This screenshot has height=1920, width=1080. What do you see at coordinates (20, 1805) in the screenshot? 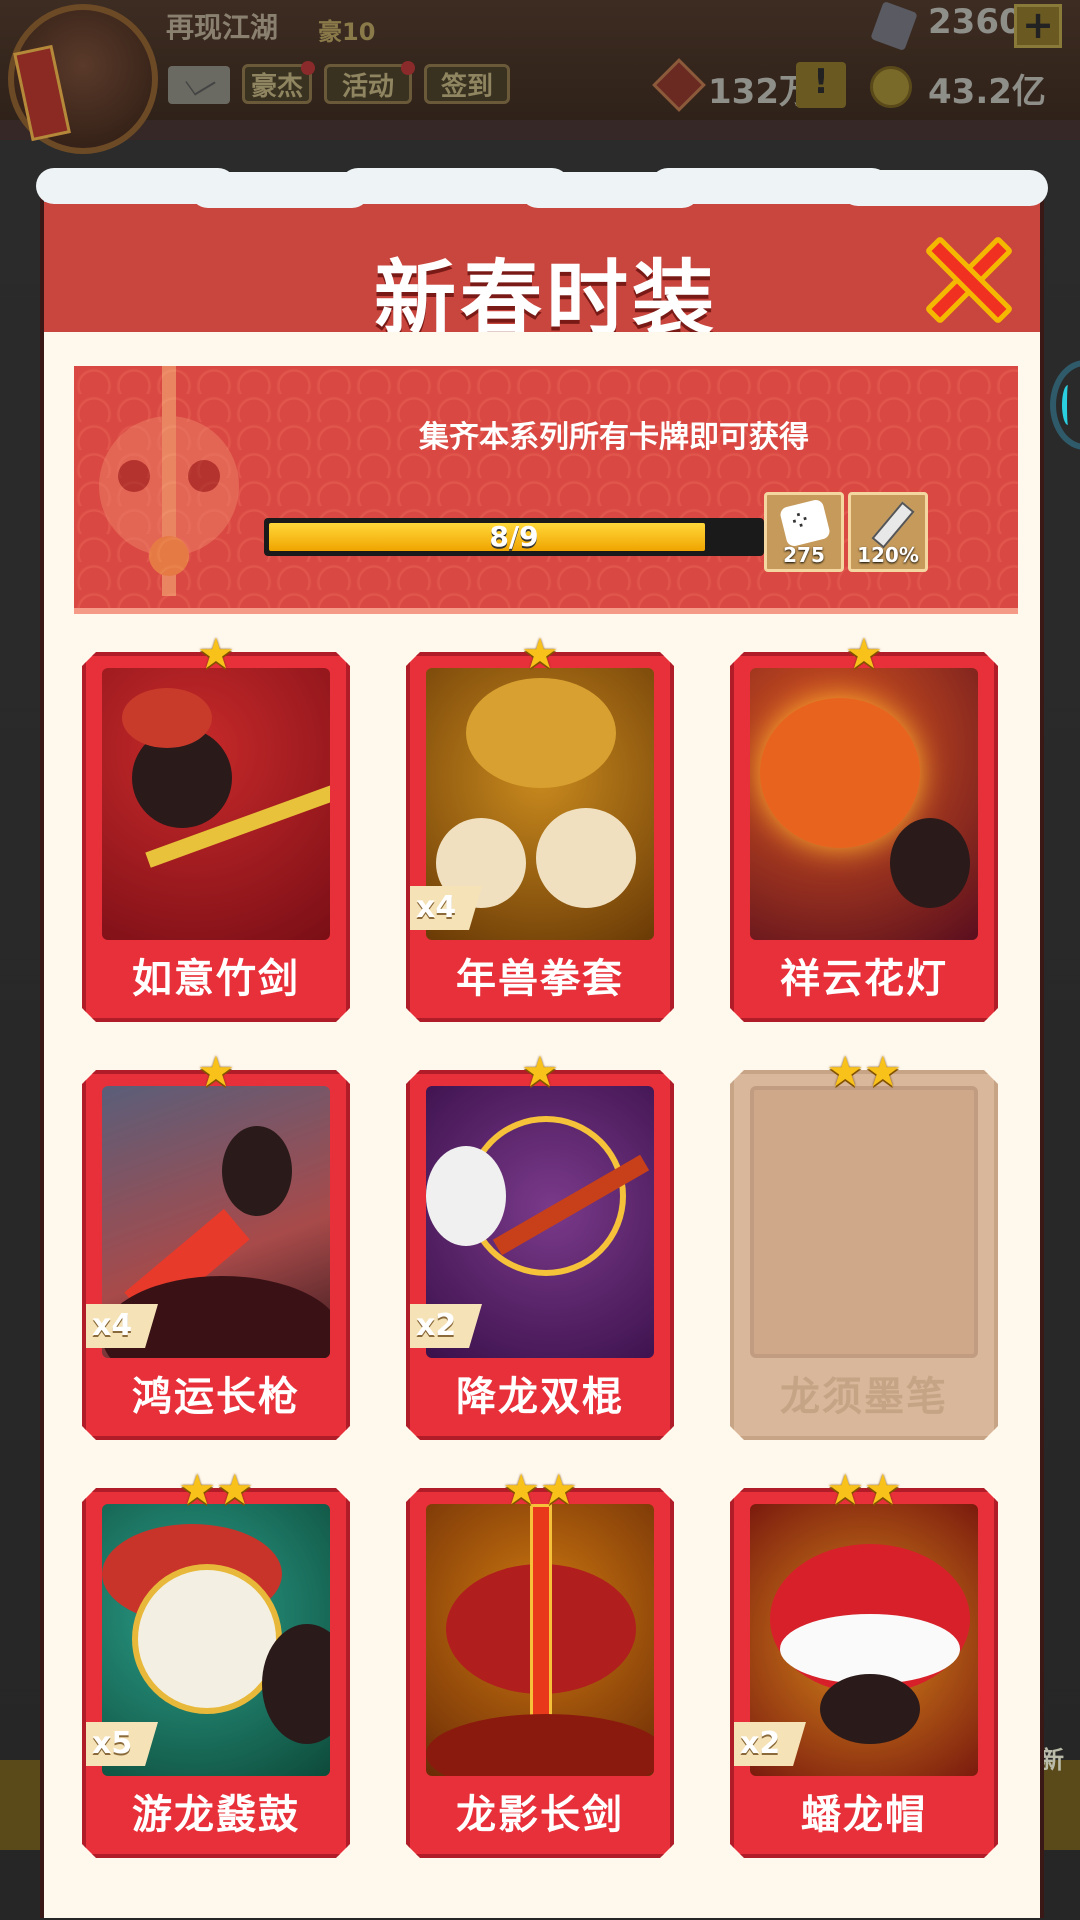
I see `bottom-left-button` at bounding box center [20, 1805].